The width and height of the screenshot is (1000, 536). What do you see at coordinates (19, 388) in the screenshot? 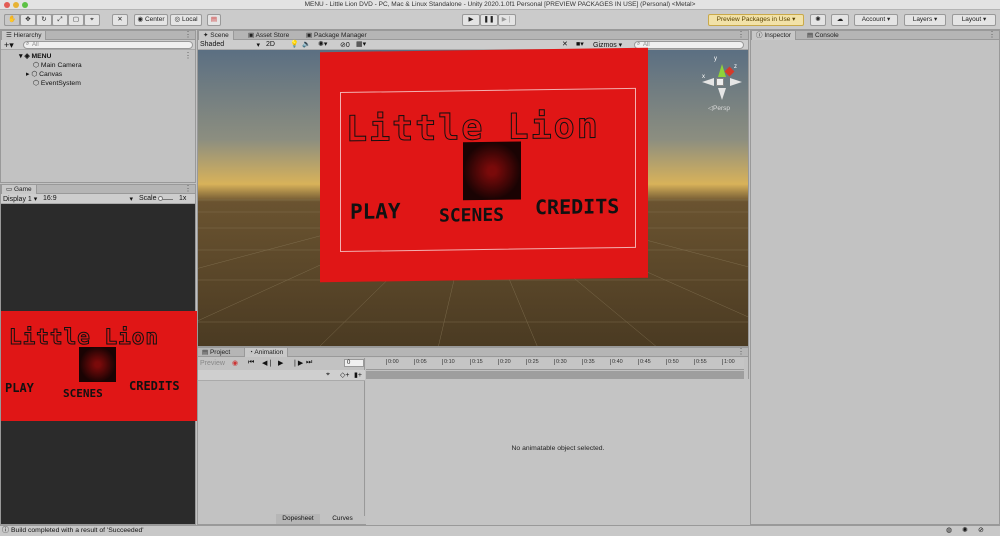
I see `game-play-button: PLAY` at bounding box center [19, 388].